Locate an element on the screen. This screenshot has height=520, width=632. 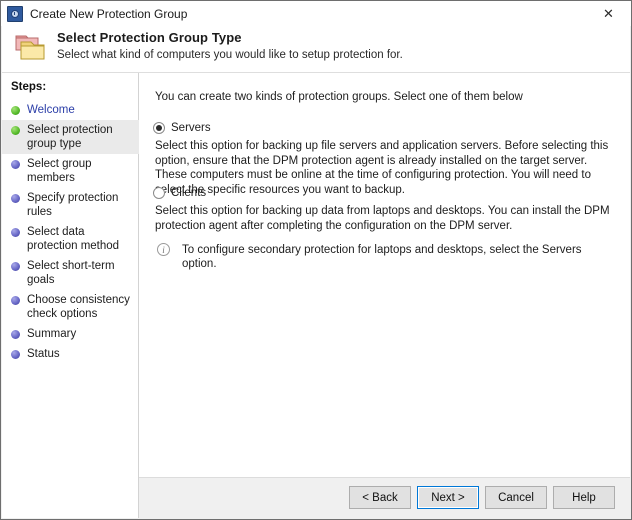
dialog-footer: < Back Next > Cancel Help is located at coordinates (384, 497).